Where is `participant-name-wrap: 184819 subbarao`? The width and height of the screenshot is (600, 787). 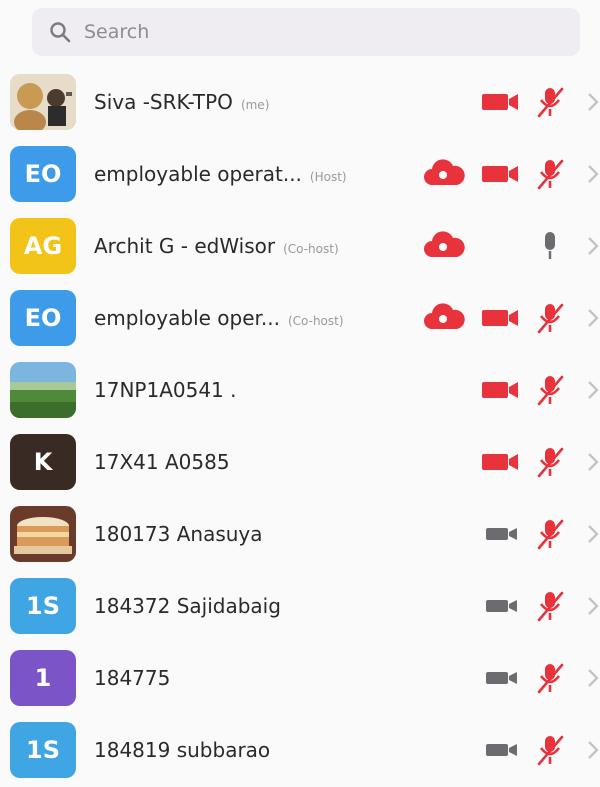 participant-name-wrap: 184819 subbarao is located at coordinates (182, 750).